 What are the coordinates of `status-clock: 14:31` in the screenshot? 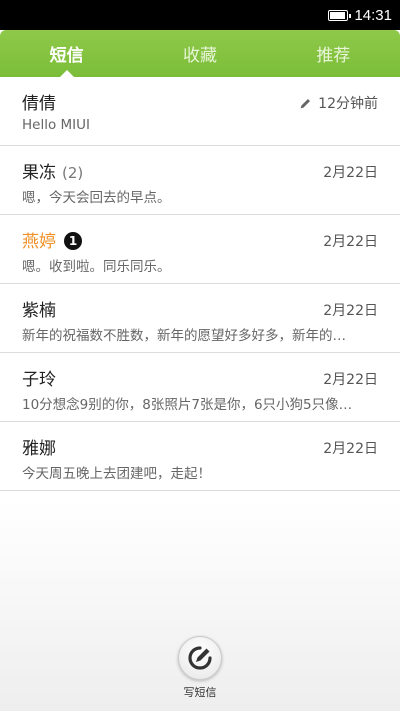 It's located at (373, 15).